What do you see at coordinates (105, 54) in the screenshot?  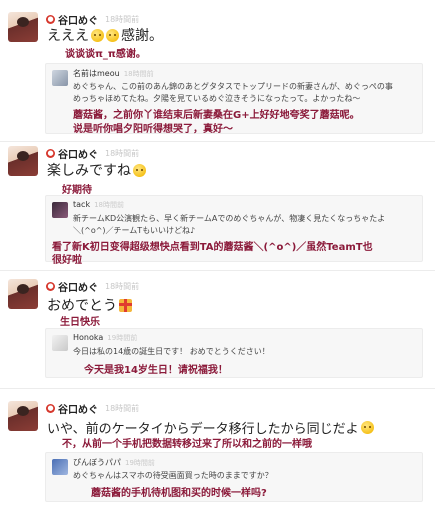 I see `translation-text: 谈谈谈π_π感谢。` at bounding box center [105, 54].